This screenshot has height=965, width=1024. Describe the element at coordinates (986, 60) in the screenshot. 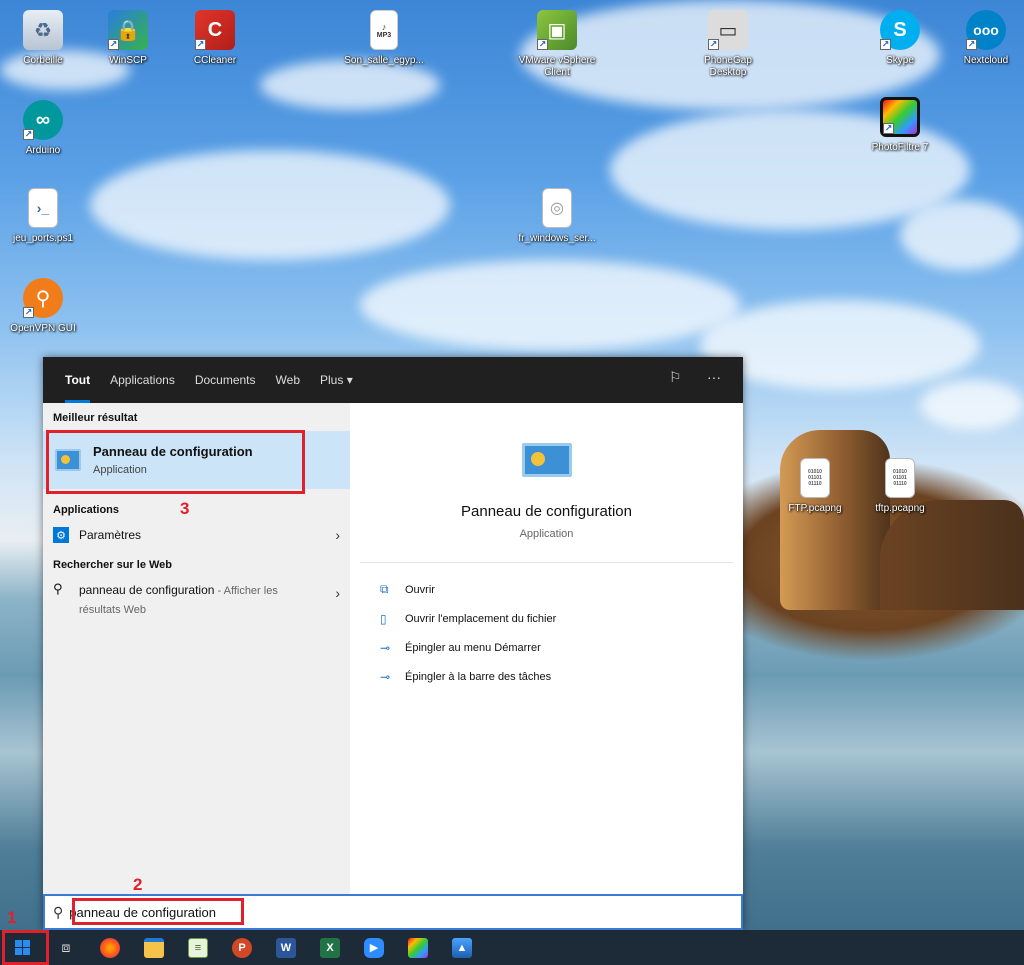

I see `desktop-icon-label: Nextcloud` at that location.